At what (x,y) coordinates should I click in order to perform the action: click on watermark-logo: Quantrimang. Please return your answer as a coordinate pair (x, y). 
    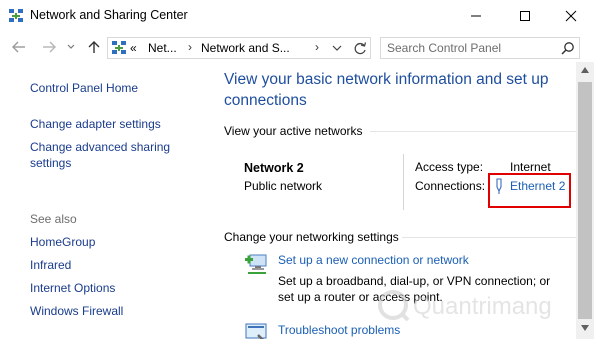
    Looking at the image, I should click on (480, 305).